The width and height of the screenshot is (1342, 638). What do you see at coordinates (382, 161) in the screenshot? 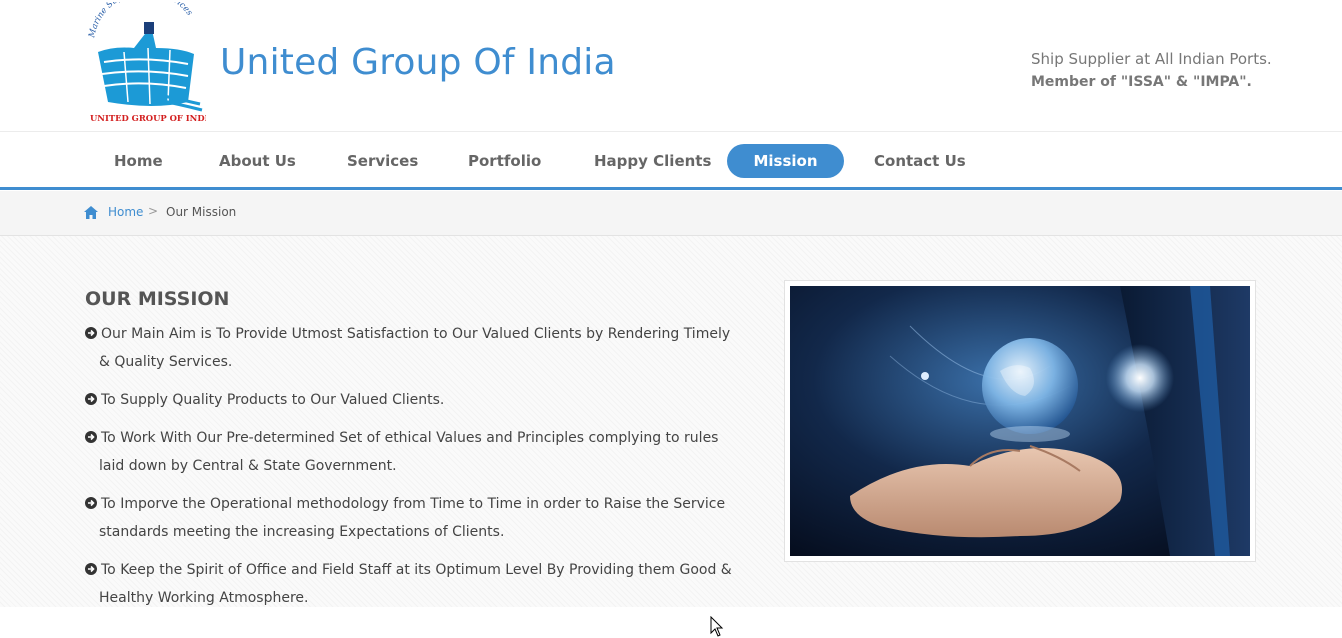
I see `nav-services: Services` at bounding box center [382, 161].